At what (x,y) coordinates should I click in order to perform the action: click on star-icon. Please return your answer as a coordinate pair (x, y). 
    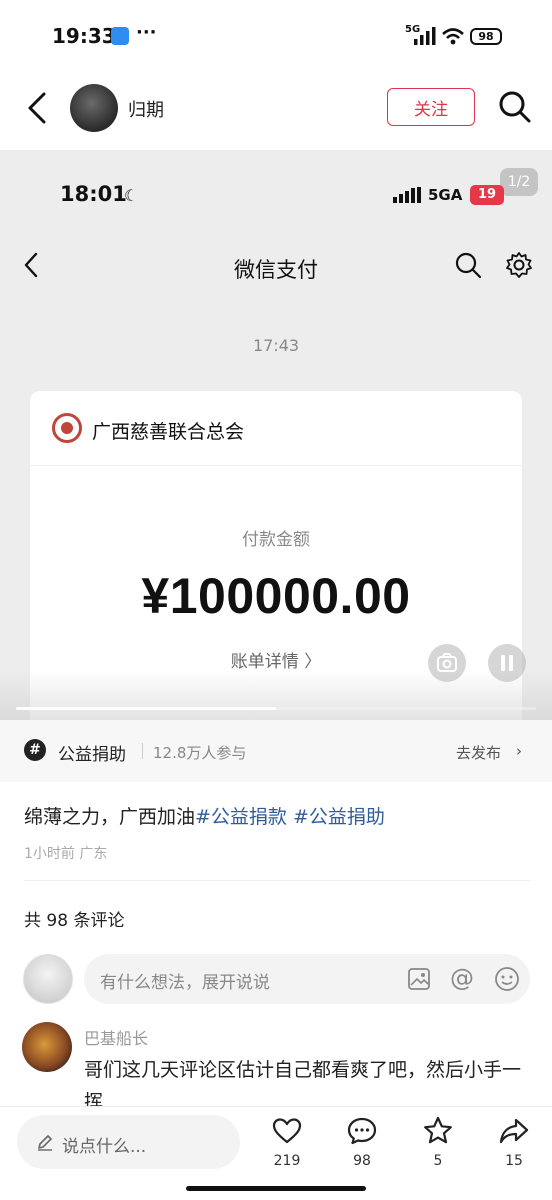
    Looking at the image, I should click on (438, 1130).